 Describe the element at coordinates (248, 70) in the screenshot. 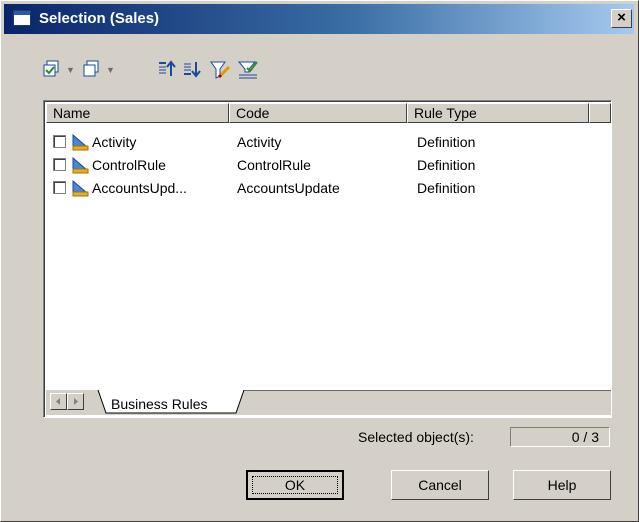

I see `filter-selected-icon` at that location.